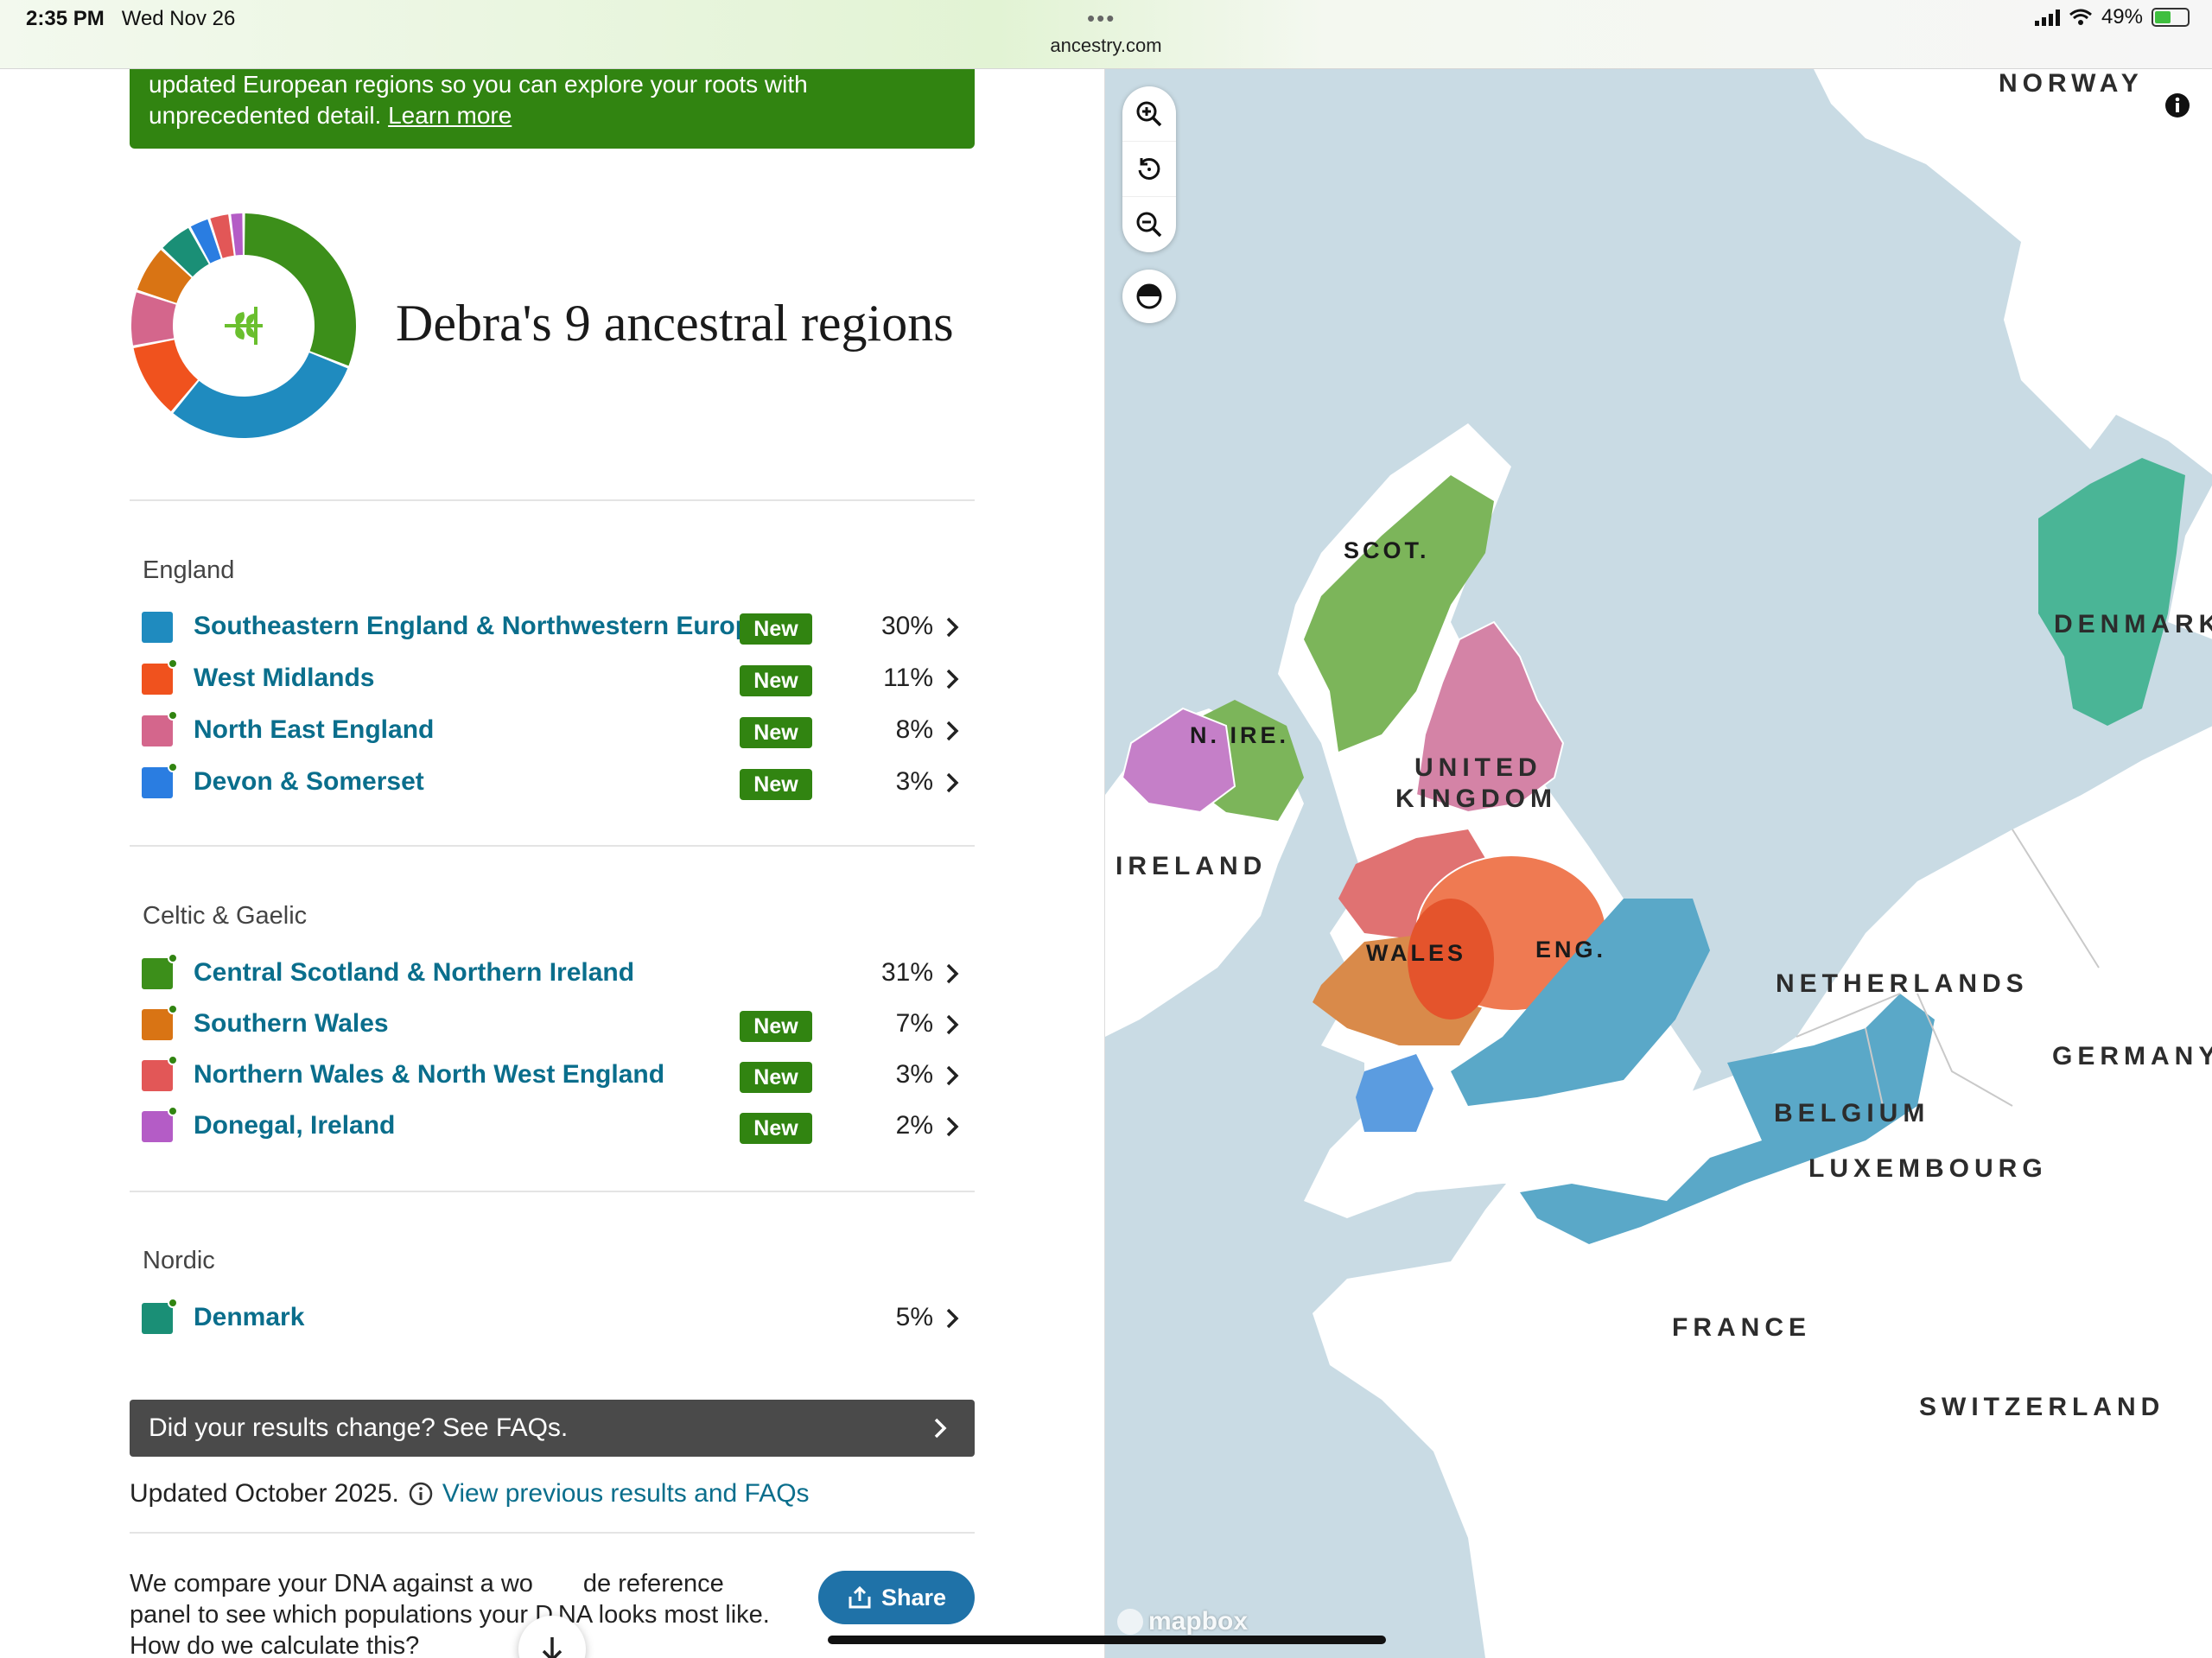 This screenshot has width=2212, height=1658. What do you see at coordinates (626, 1494) in the screenshot?
I see `view-previous-results-link: View previous results and FAQs` at bounding box center [626, 1494].